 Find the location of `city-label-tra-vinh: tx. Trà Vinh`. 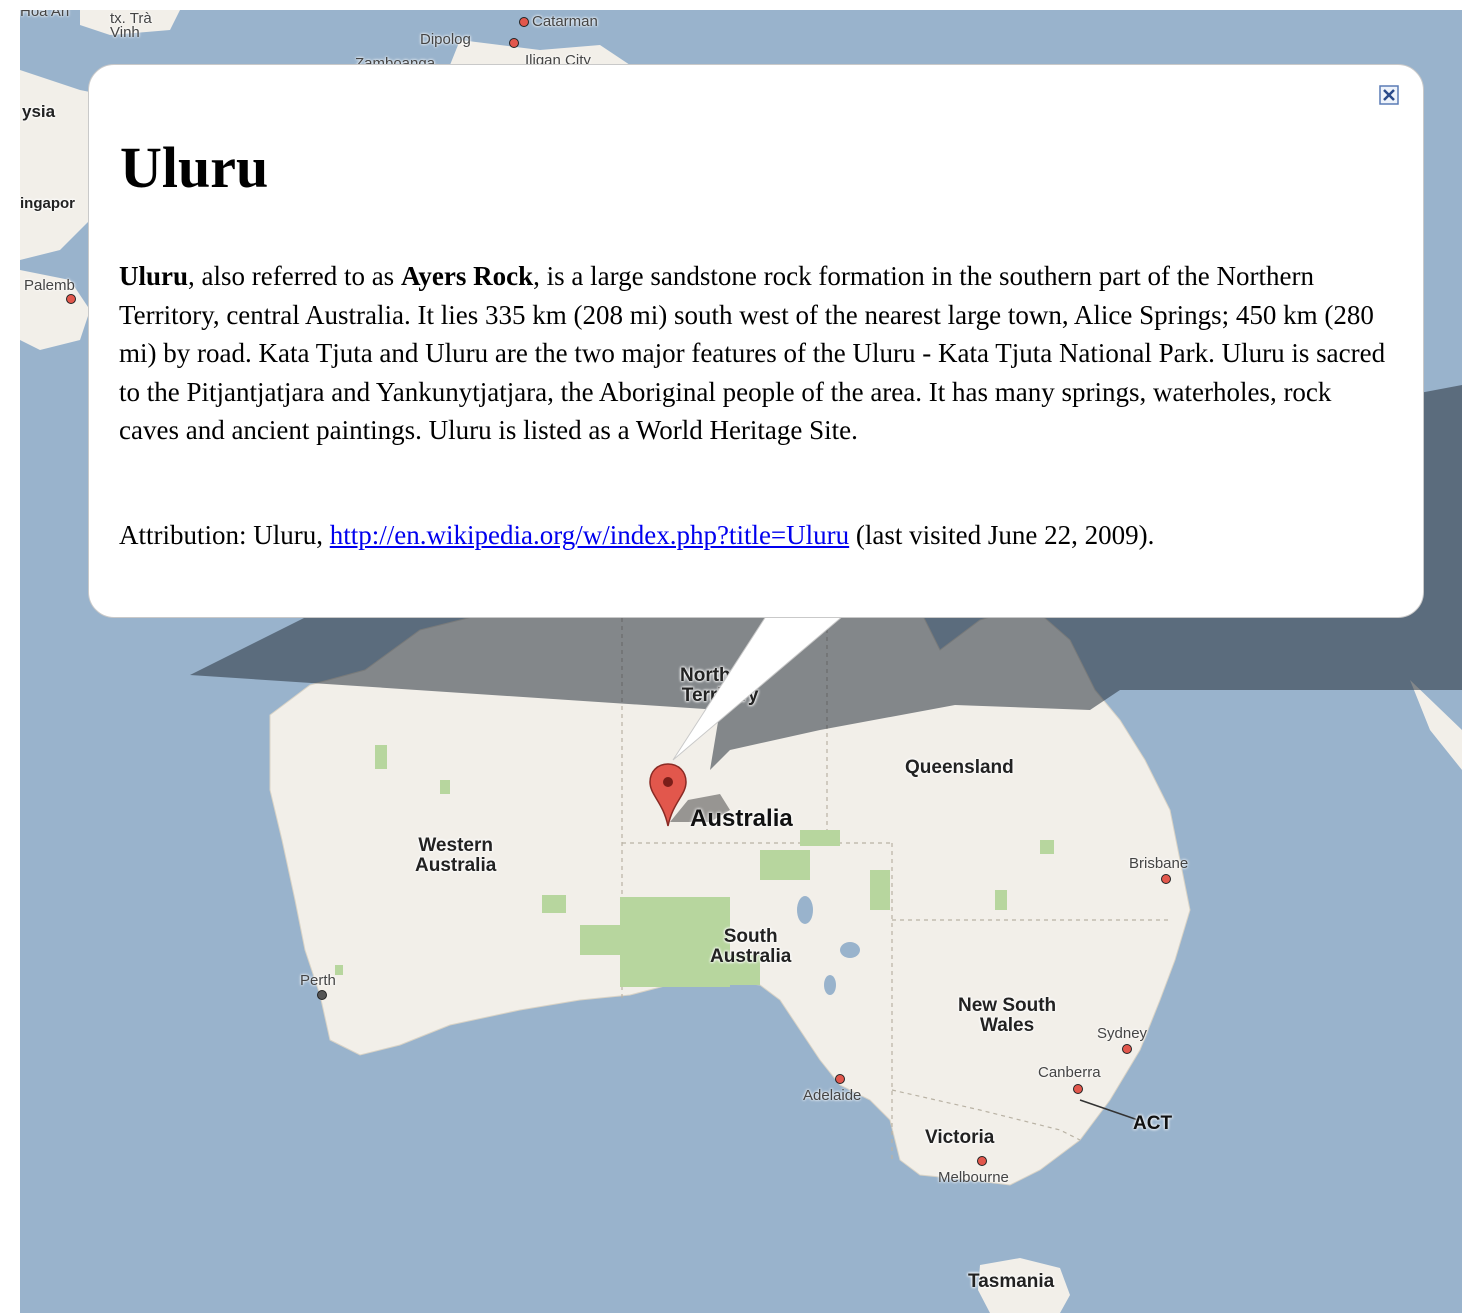

city-label-tra-vinh: tx. Trà Vinh is located at coordinates (131, 25).